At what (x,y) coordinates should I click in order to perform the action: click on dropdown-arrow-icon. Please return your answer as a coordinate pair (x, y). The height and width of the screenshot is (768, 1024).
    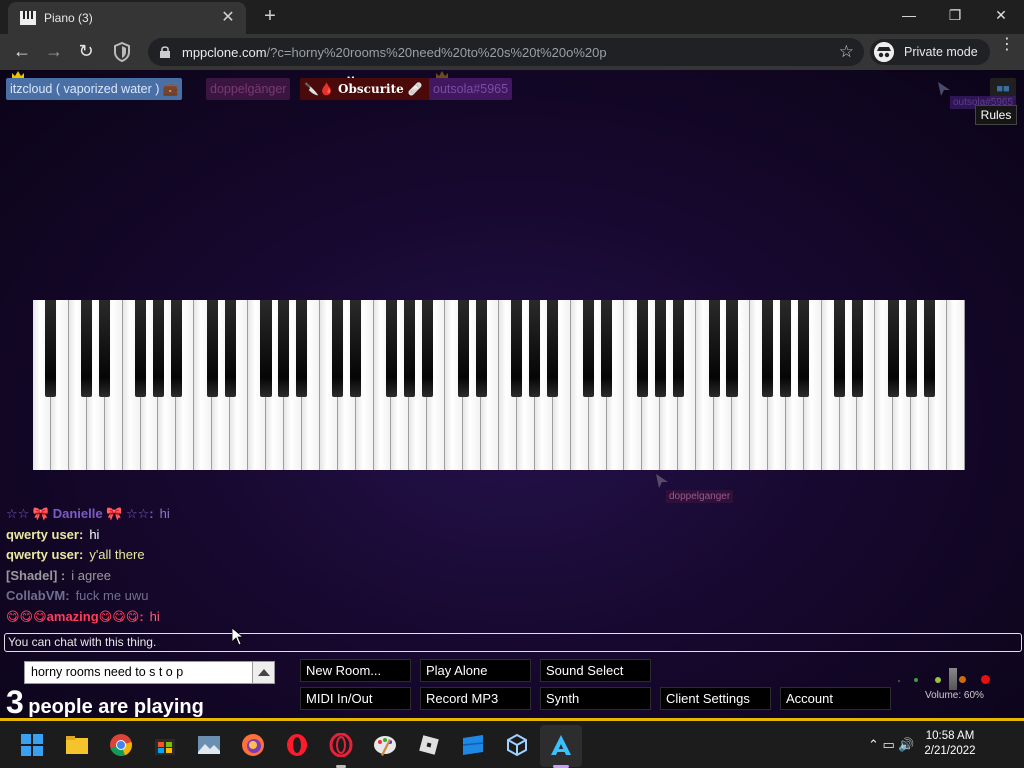
    Looking at the image, I should click on (263, 672).